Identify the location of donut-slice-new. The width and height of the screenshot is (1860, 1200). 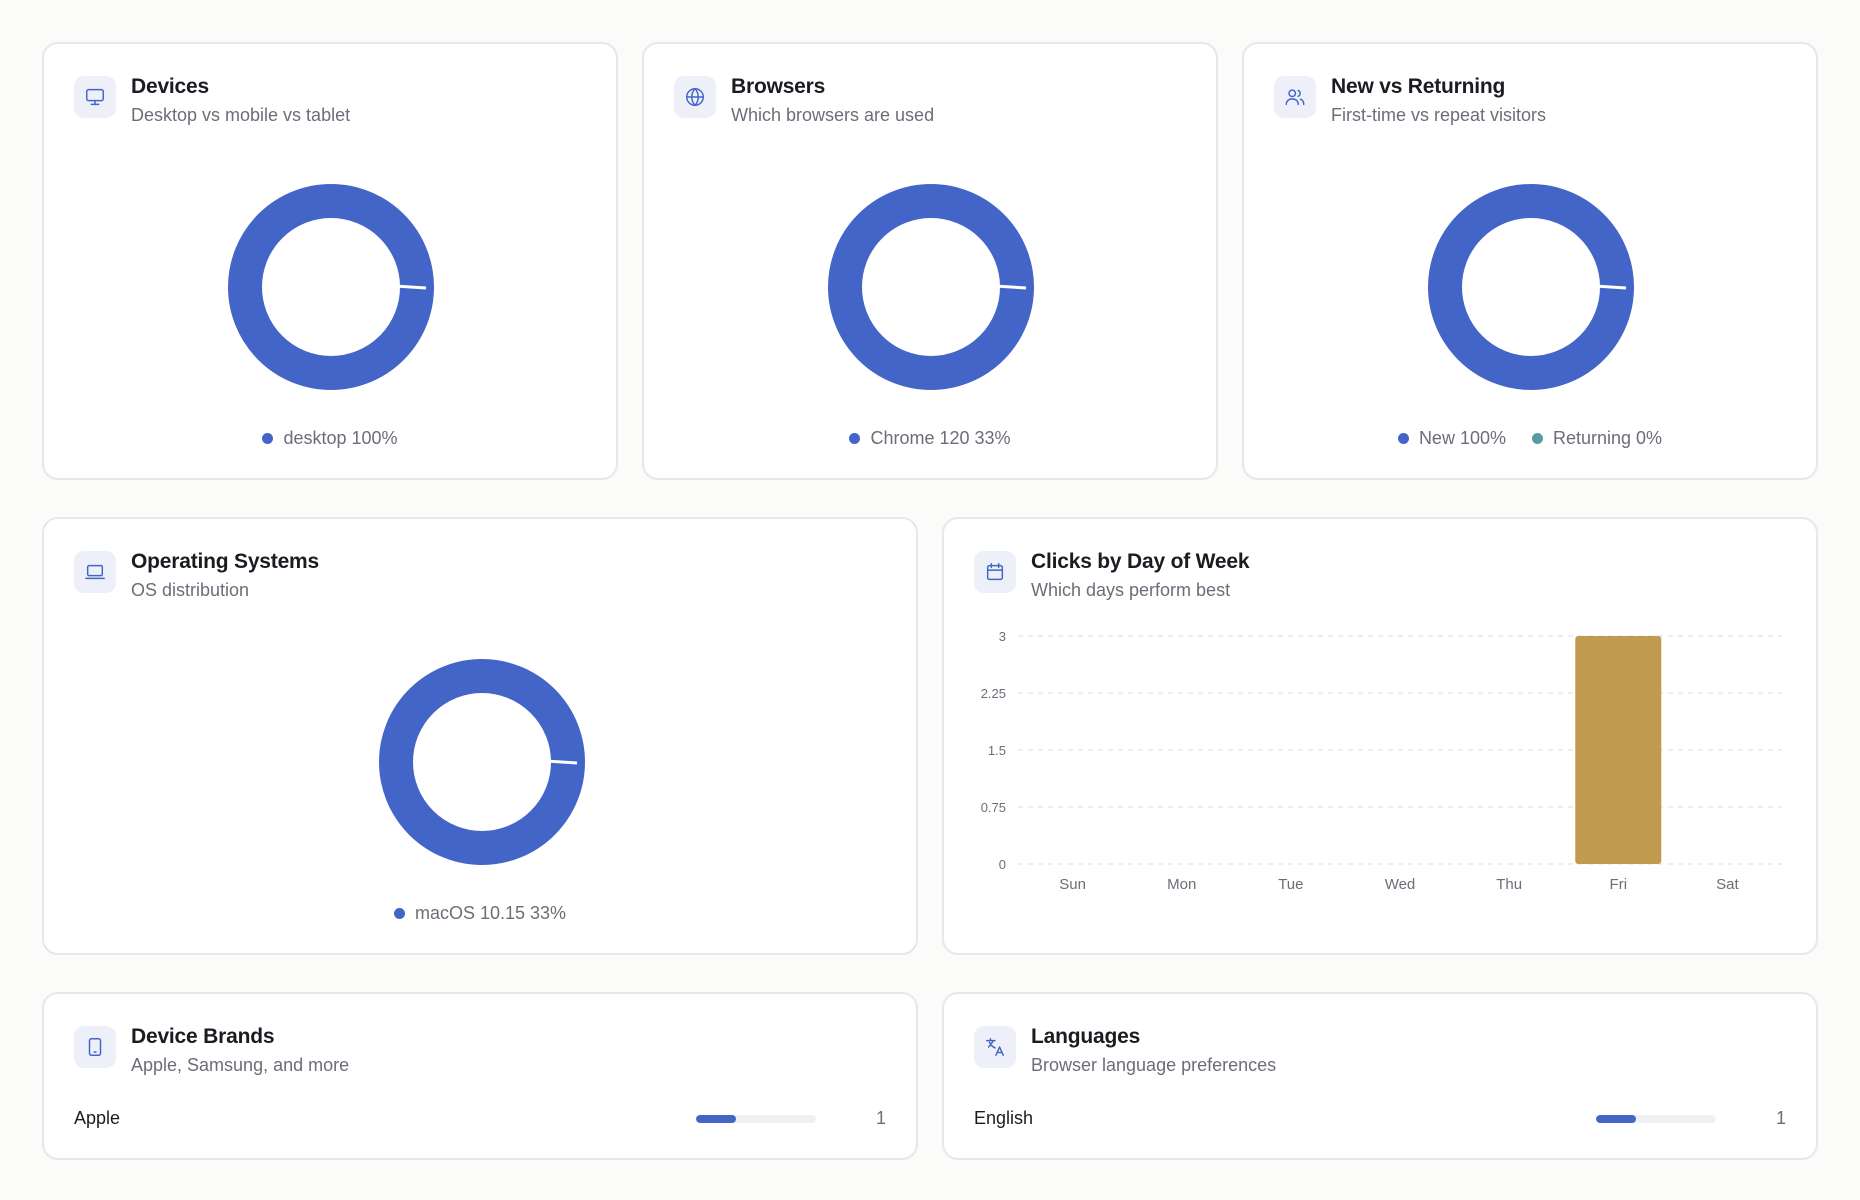
(1531, 287).